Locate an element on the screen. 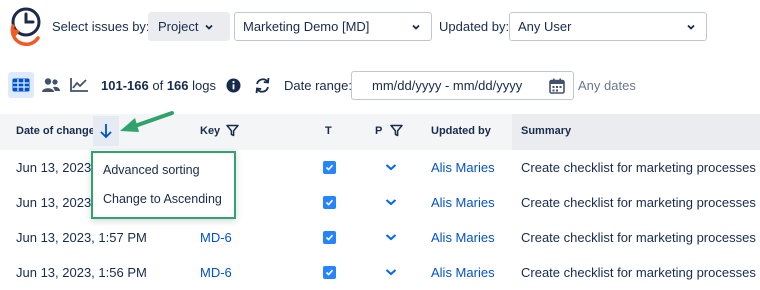  chart-view-button is located at coordinates (79, 85).